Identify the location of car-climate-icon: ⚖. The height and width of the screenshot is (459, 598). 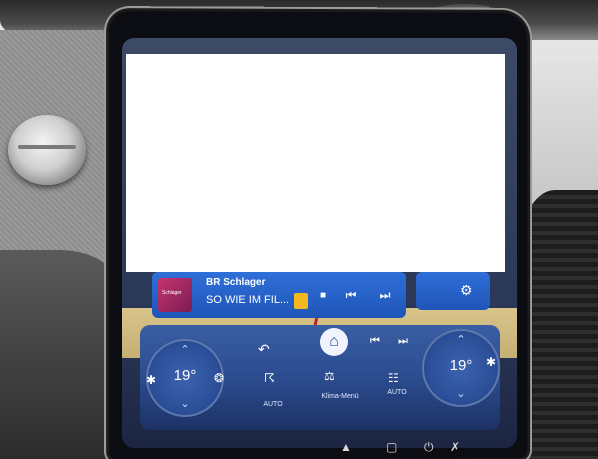
(329, 376).